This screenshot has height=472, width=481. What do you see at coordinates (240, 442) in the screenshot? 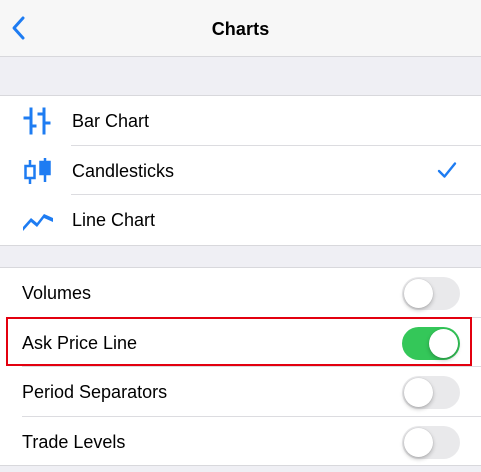
I see `option-trade-levels: Trade Levels` at bounding box center [240, 442].